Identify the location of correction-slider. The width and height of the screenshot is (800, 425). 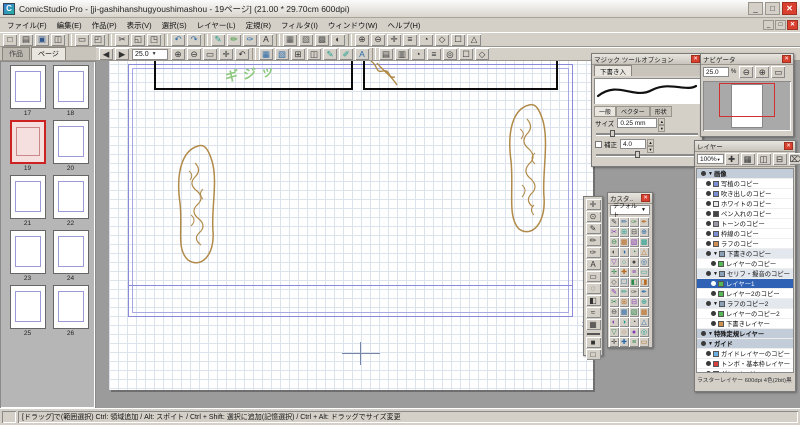
(647, 154).